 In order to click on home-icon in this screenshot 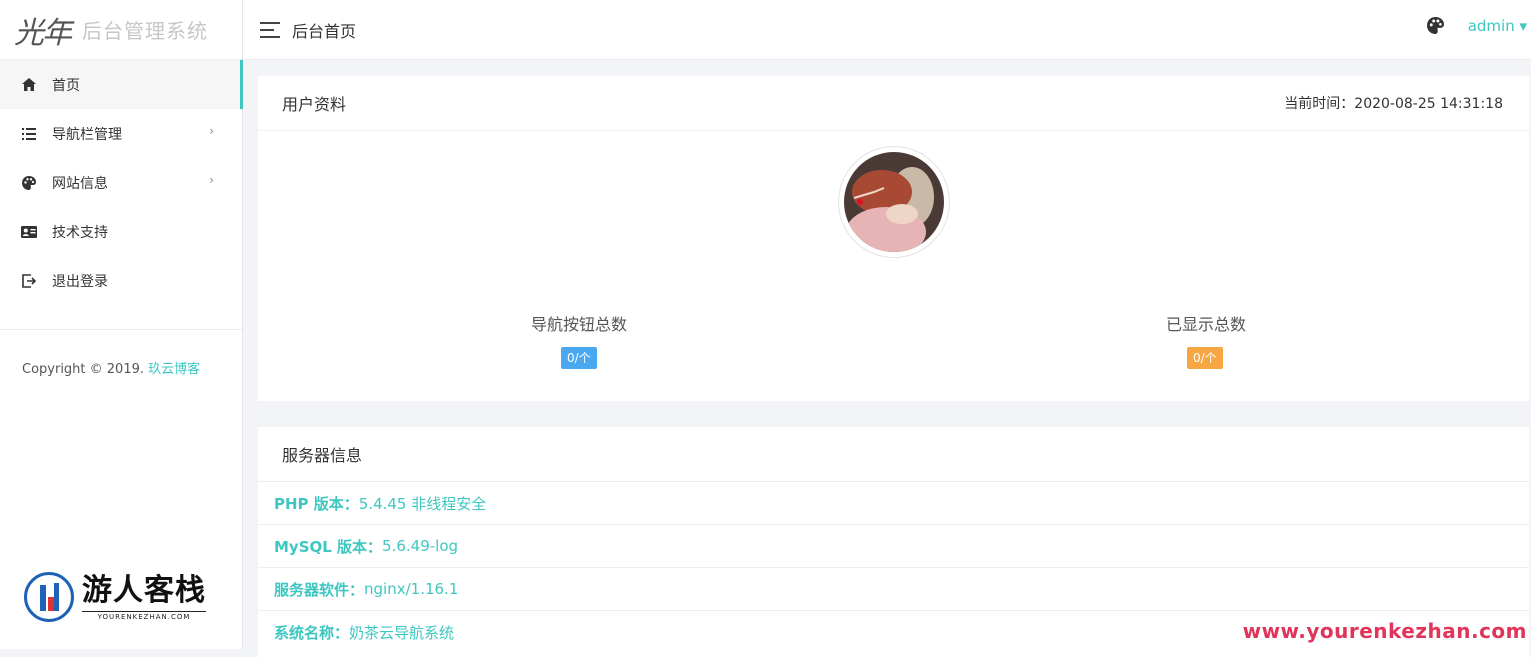, I will do `click(29, 85)`.